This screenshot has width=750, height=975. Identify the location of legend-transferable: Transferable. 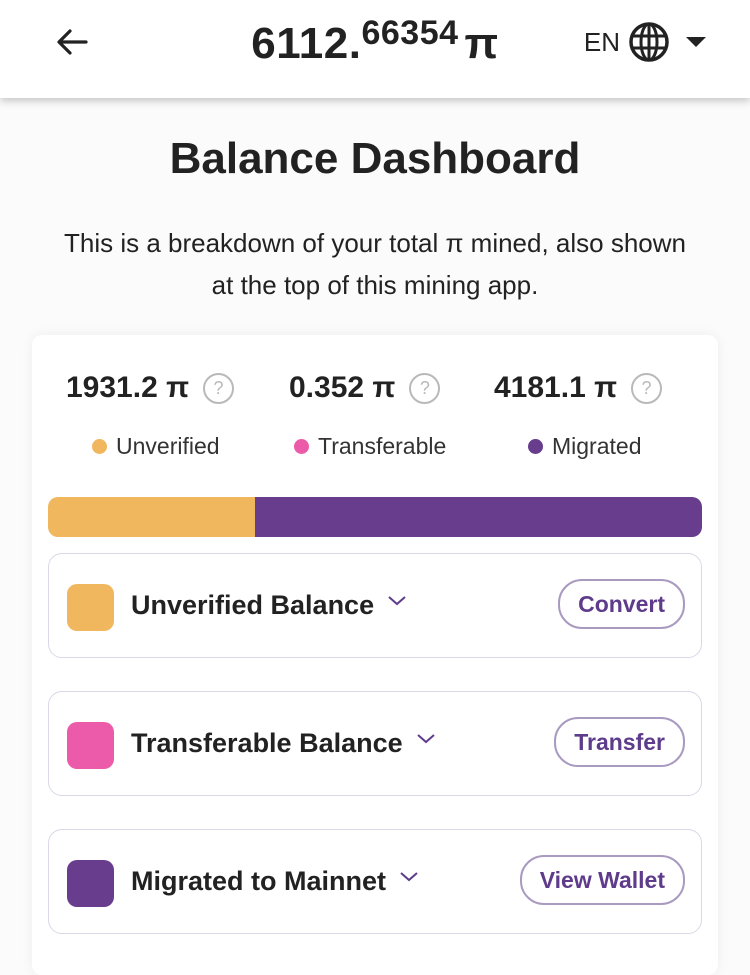
(370, 446).